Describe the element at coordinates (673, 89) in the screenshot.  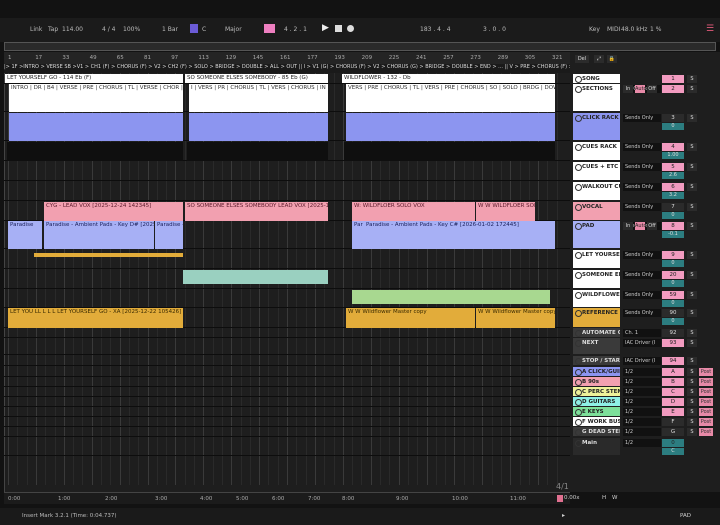
I see `track-volume: 2` at that location.